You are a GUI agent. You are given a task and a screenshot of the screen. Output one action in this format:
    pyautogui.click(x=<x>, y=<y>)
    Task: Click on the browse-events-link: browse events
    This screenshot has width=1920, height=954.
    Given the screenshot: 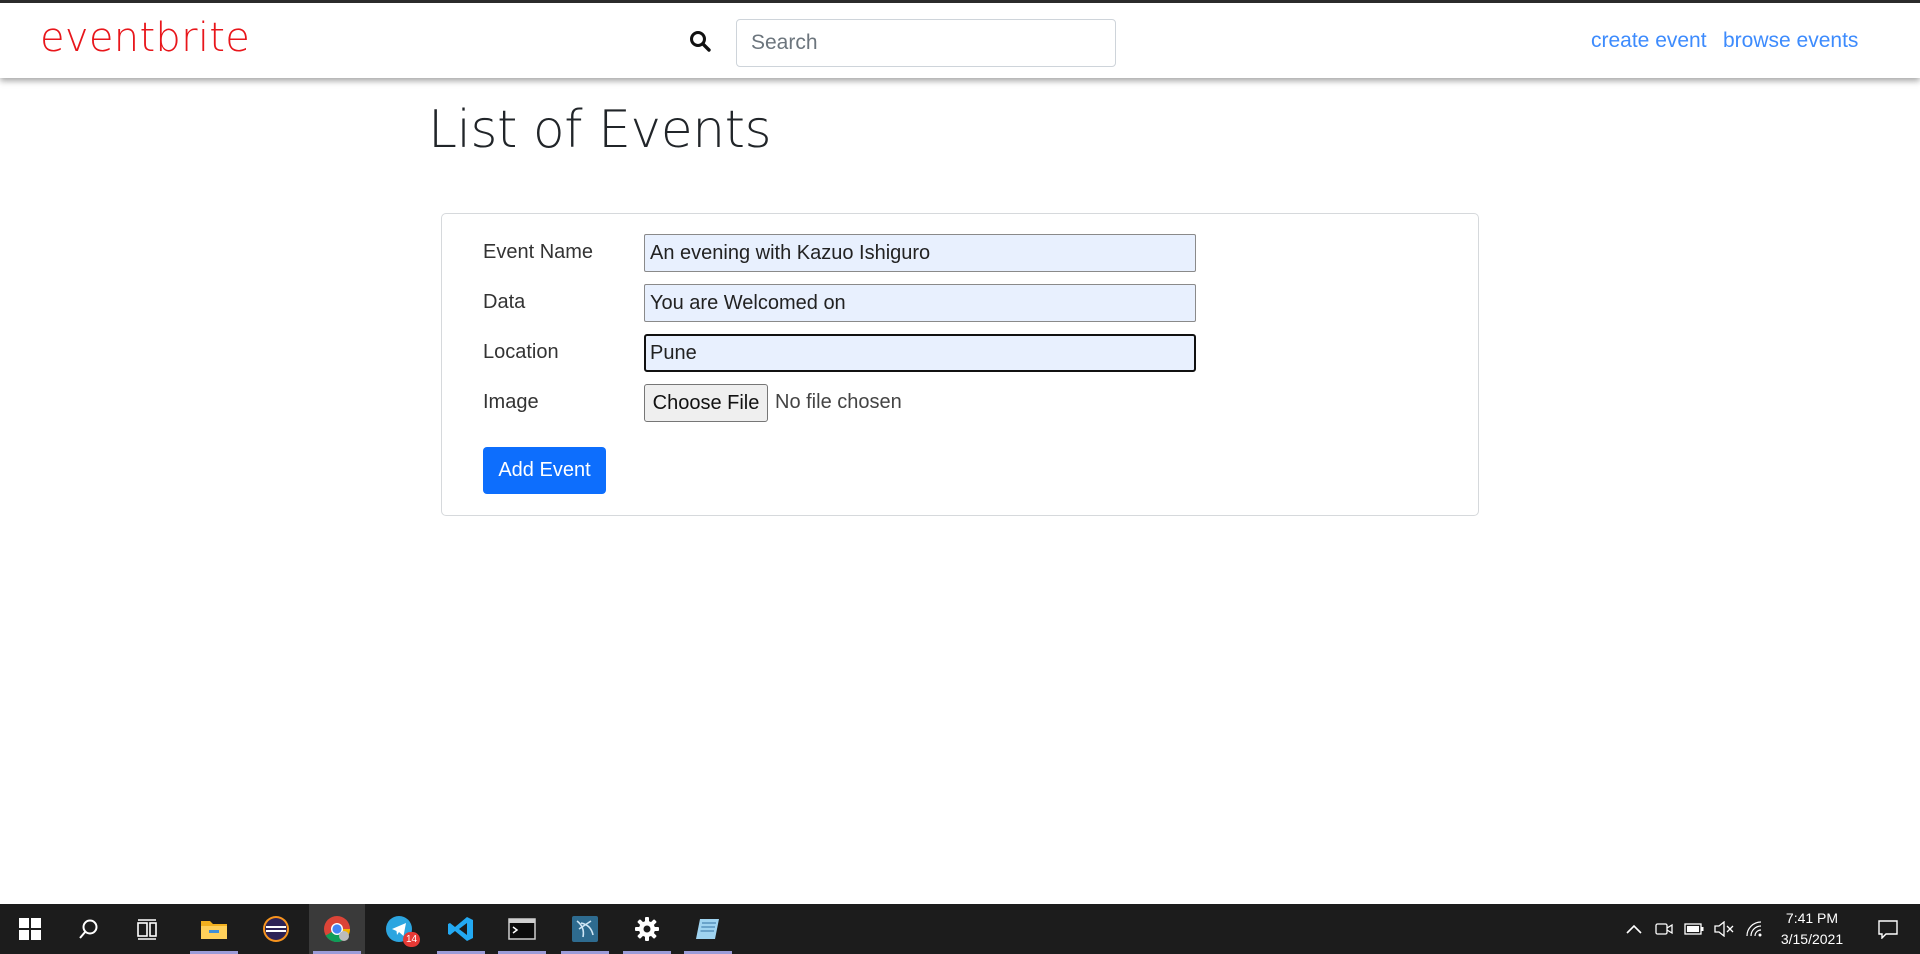 What is the action you would take?
    pyautogui.click(x=1790, y=41)
    